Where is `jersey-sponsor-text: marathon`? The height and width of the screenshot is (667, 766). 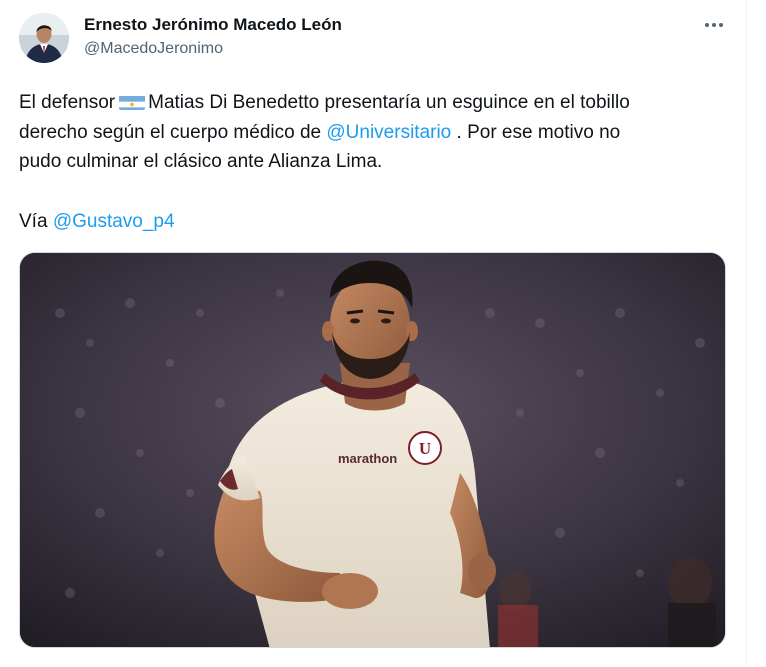
jersey-sponsor-text: marathon is located at coordinates (367, 458).